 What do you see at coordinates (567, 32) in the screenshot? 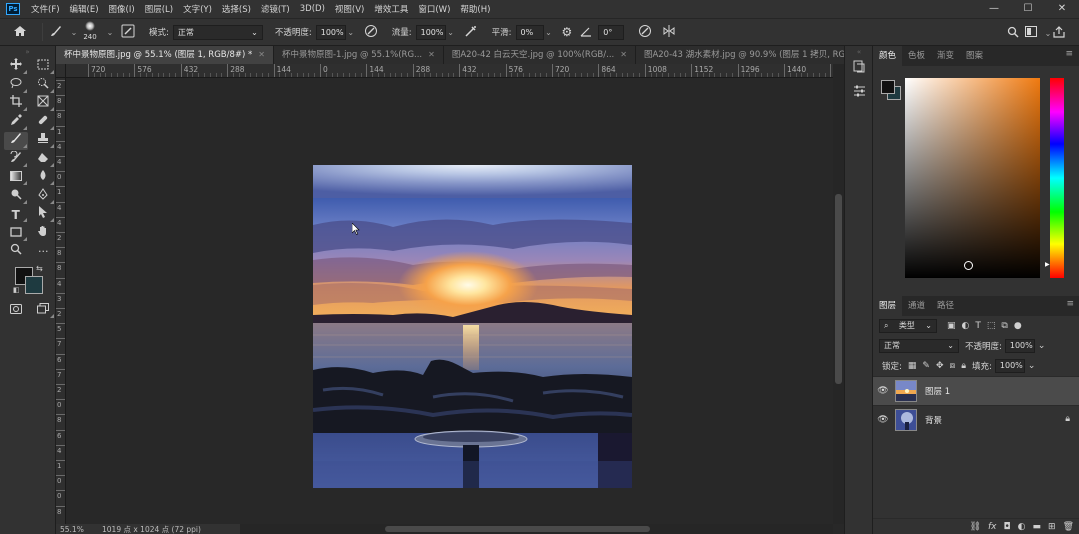
I see `gear-icon: ⚙` at bounding box center [567, 32].